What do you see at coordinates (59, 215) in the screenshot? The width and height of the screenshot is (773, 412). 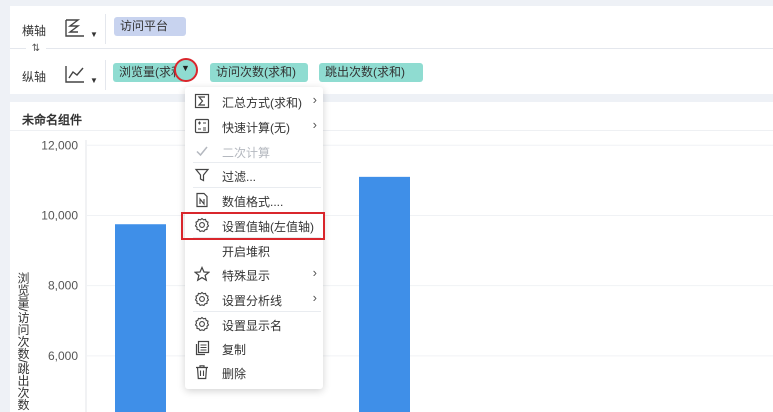 I see `y-tick-label: 10,000` at bounding box center [59, 215].